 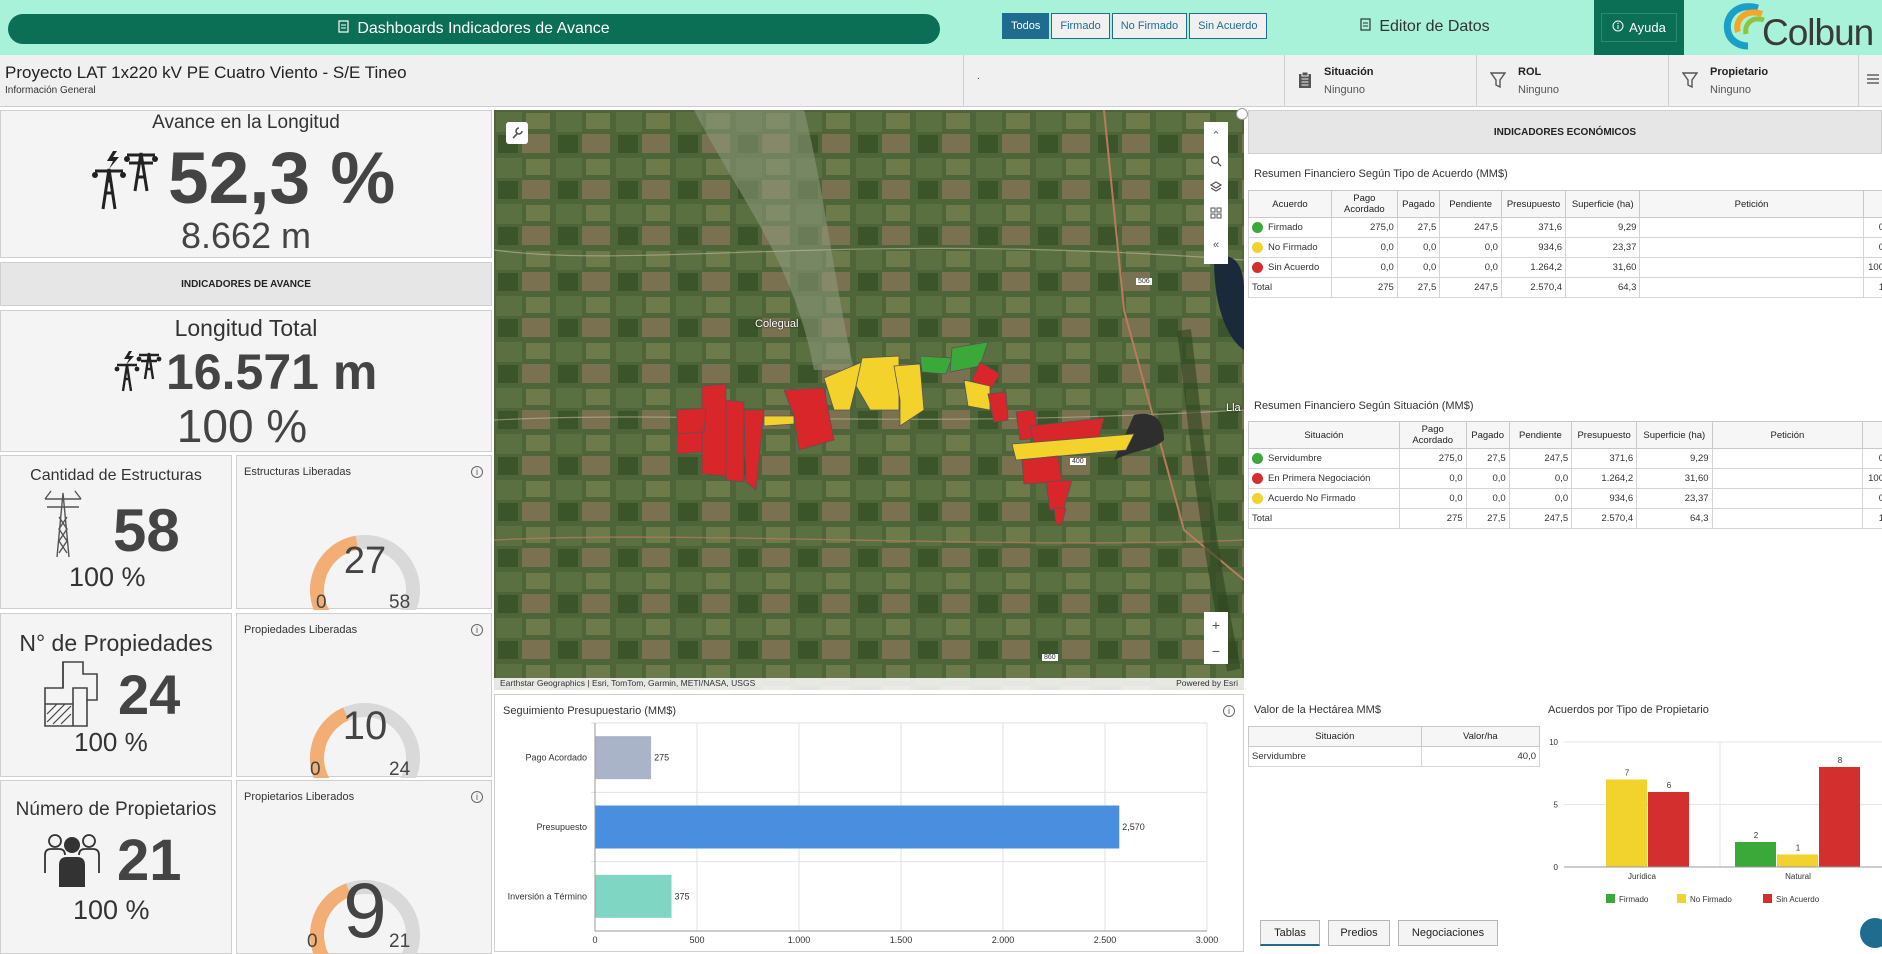 What do you see at coordinates (400, 769) in the screenshot?
I see `gauge-max: 24` at bounding box center [400, 769].